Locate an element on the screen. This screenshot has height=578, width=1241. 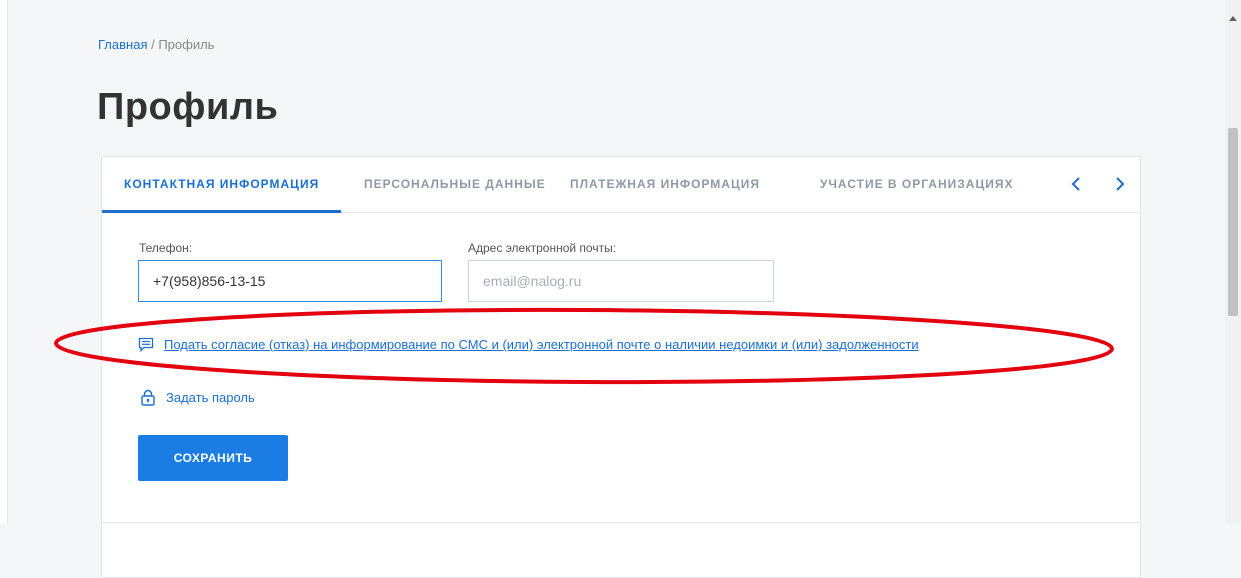
phone-label: Телефон: is located at coordinates (166, 248).